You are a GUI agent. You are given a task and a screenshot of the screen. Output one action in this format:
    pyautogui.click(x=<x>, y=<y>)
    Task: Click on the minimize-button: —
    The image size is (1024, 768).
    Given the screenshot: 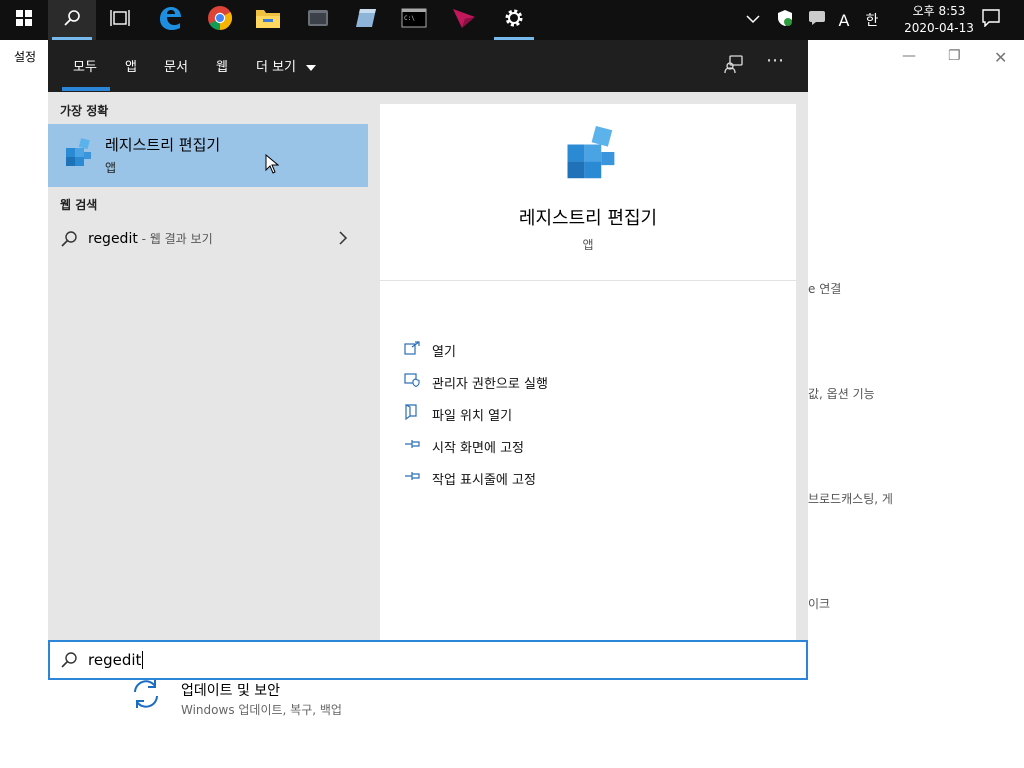 What is the action you would take?
    pyautogui.click(x=909, y=56)
    